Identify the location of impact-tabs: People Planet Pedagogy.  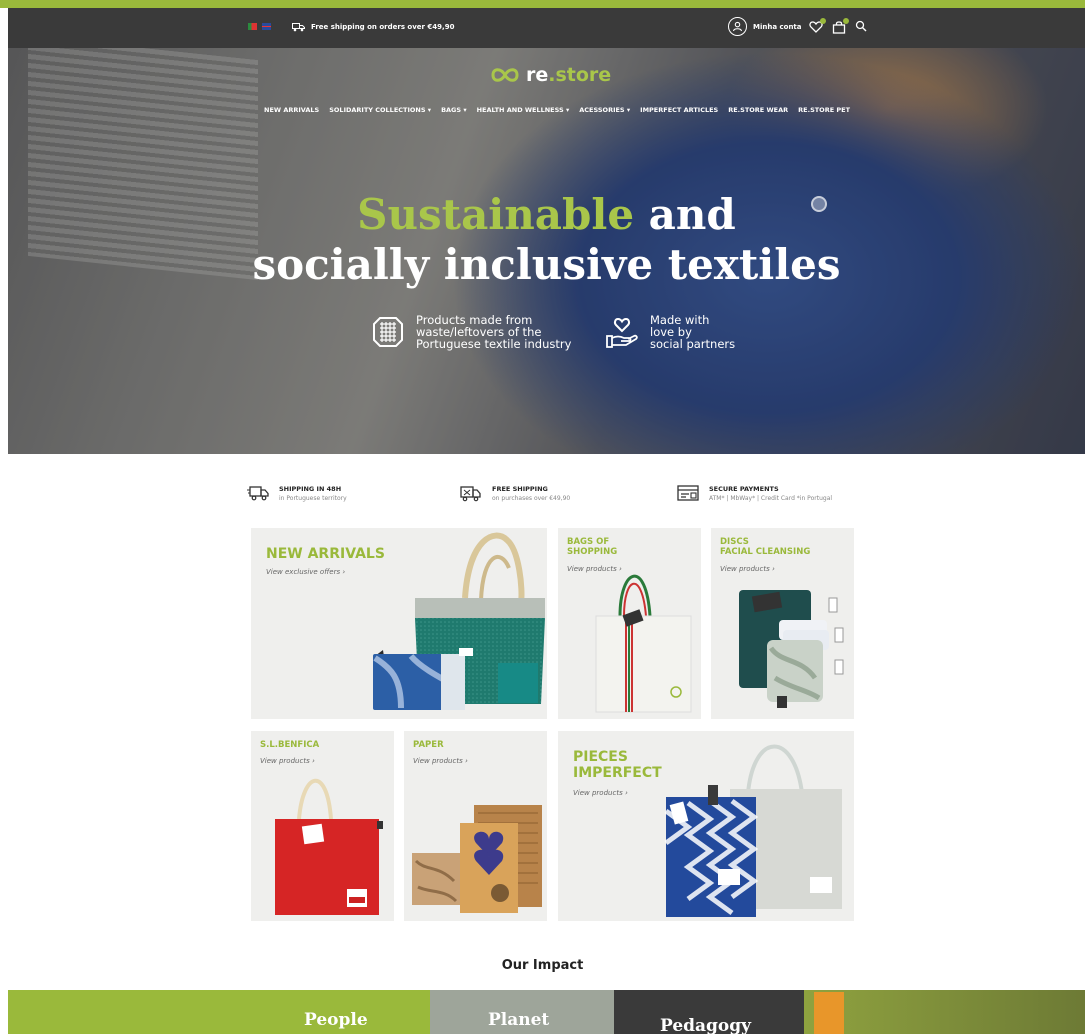
(546, 1012).